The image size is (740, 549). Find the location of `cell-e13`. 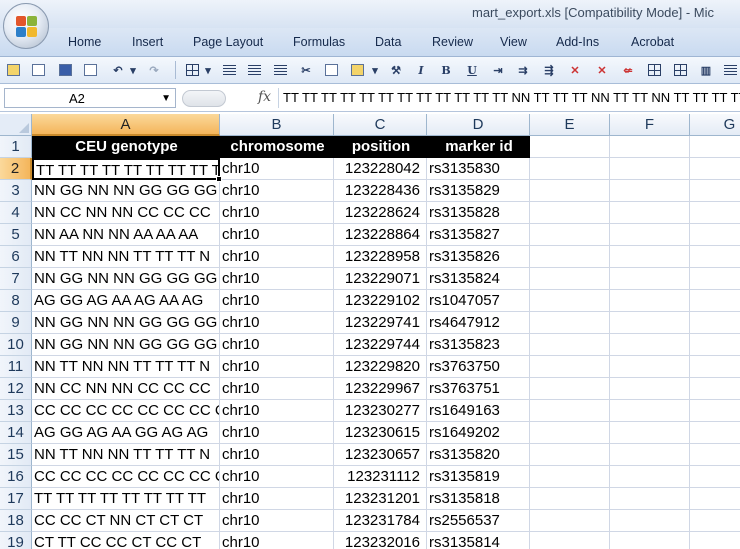

cell-e13 is located at coordinates (570, 411).